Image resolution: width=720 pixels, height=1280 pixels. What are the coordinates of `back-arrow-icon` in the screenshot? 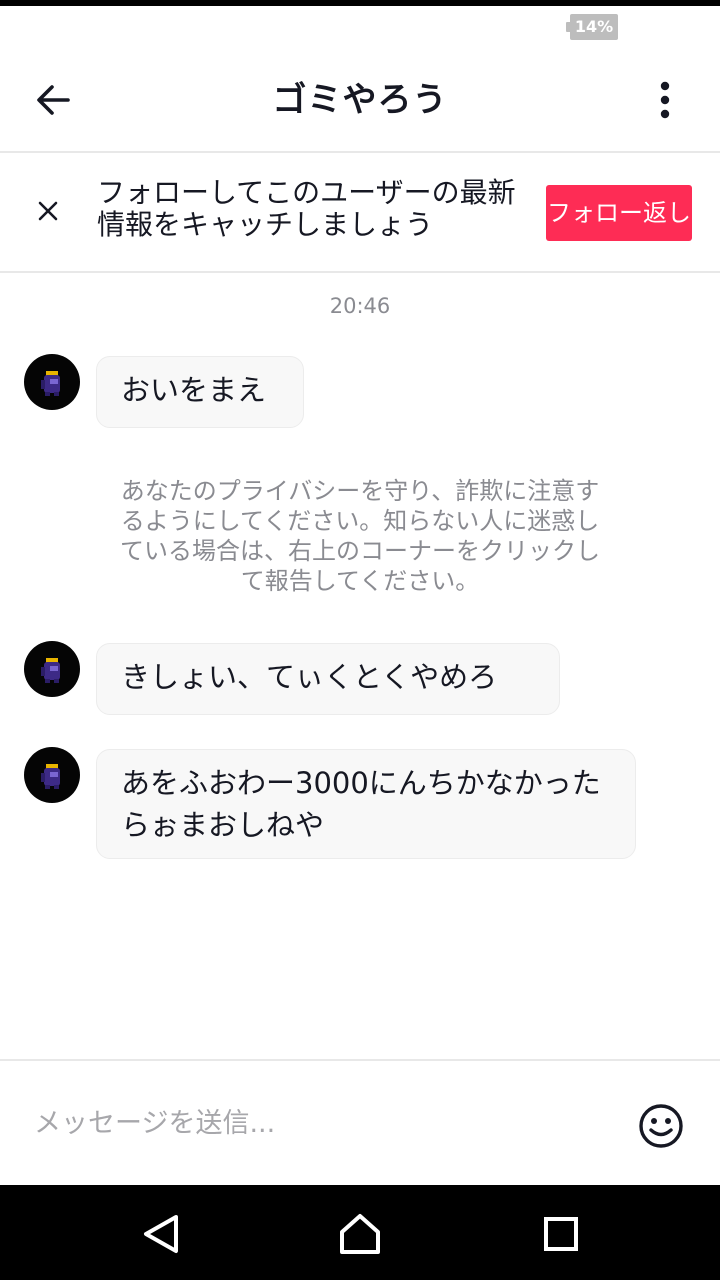 It's located at (53, 100).